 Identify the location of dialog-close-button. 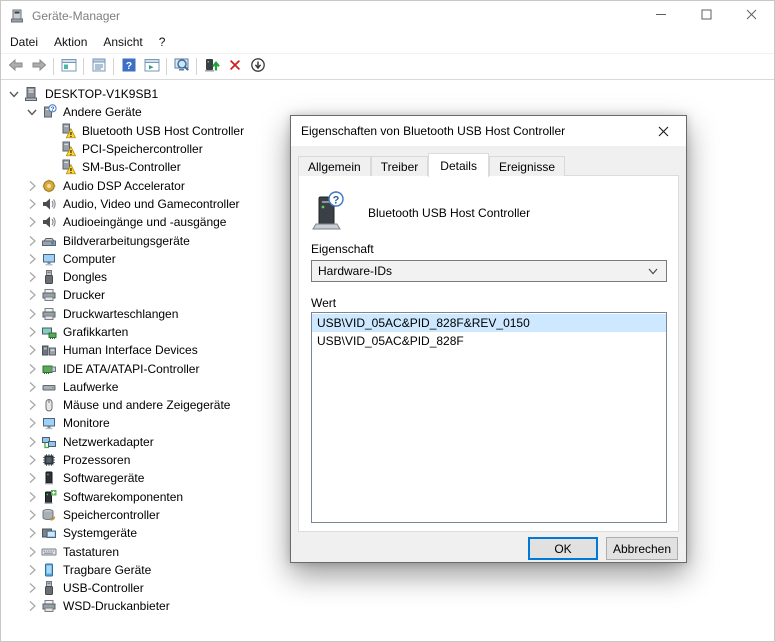
(663, 131).